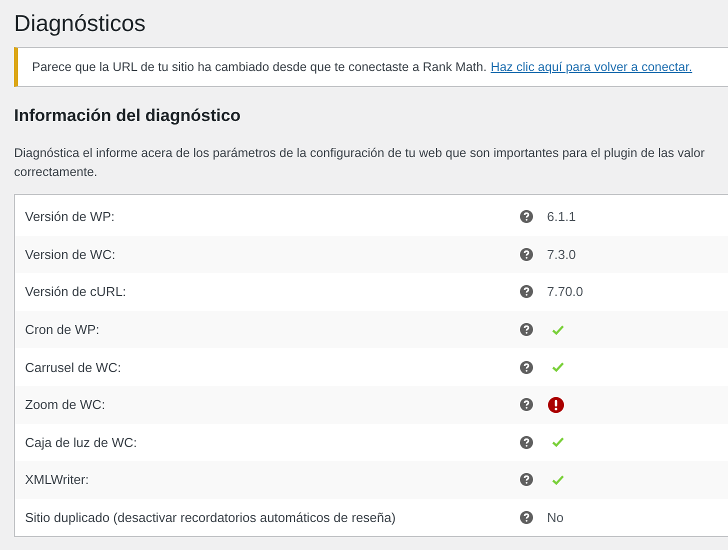  What do you see at coordinates (70, 216) in the screenshot?
I see `row-label: Versión de WP:` at bounding box center [70, 216].